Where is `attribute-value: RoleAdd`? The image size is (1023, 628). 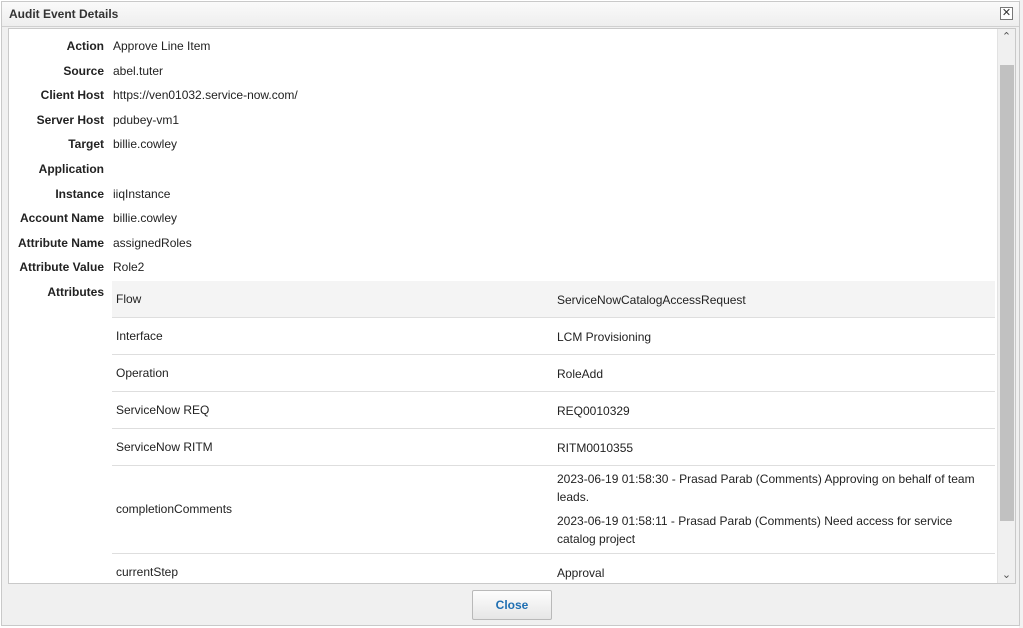 attribute-value: RoleAdd is located at coordinates (580, 373).